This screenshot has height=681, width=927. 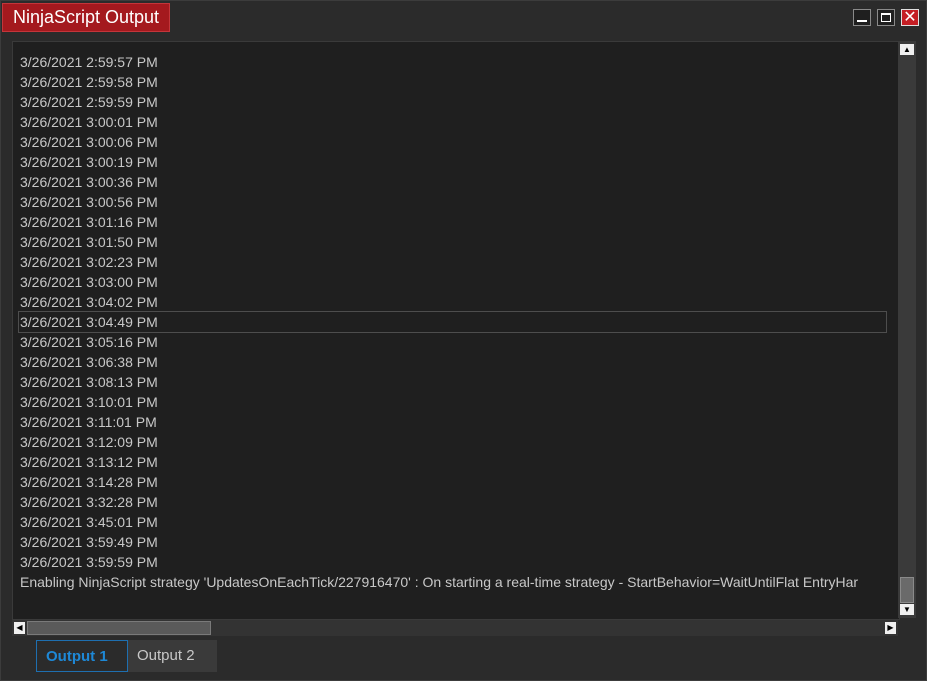 I want to click on close-icon: ✕, so click(x=910, y=16).